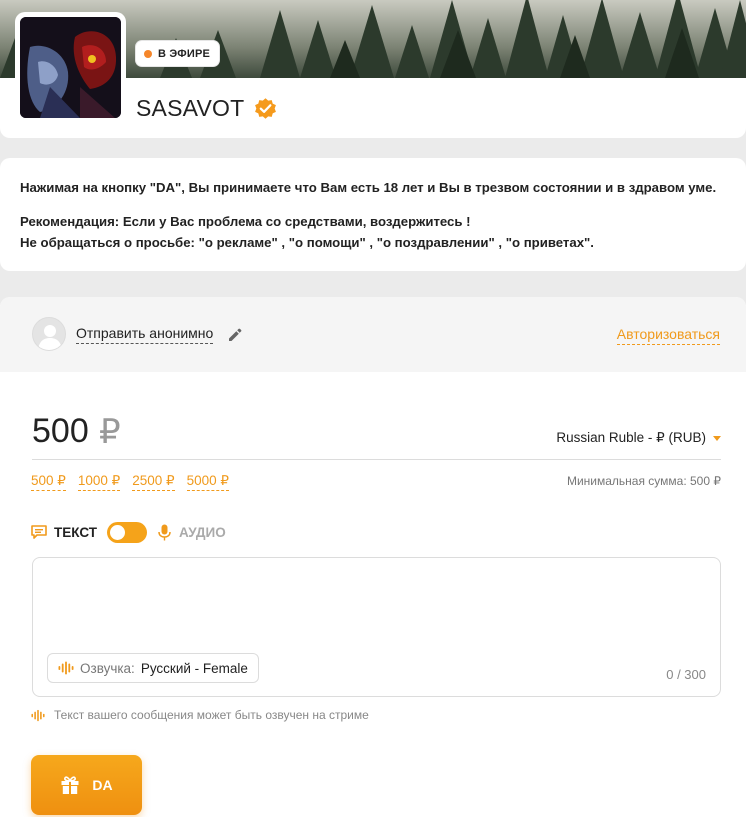 The height and width of the screenshot is (817, 746). Describe the element at coordinates (194, 668) in the screenshot. I see `voice-select-value: Русский - Female` at that location.